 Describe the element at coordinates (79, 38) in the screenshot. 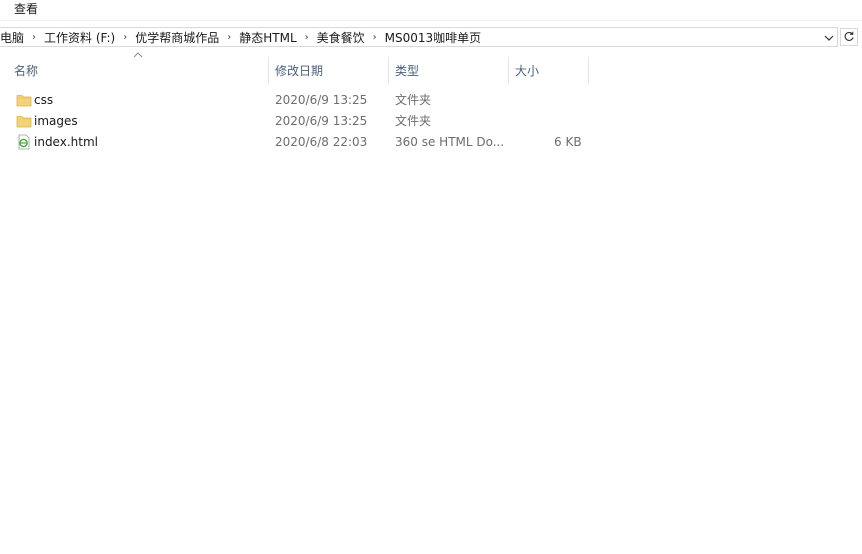

I see `breadcrumb-item-drive: 工作资料 (F:)` at that location.